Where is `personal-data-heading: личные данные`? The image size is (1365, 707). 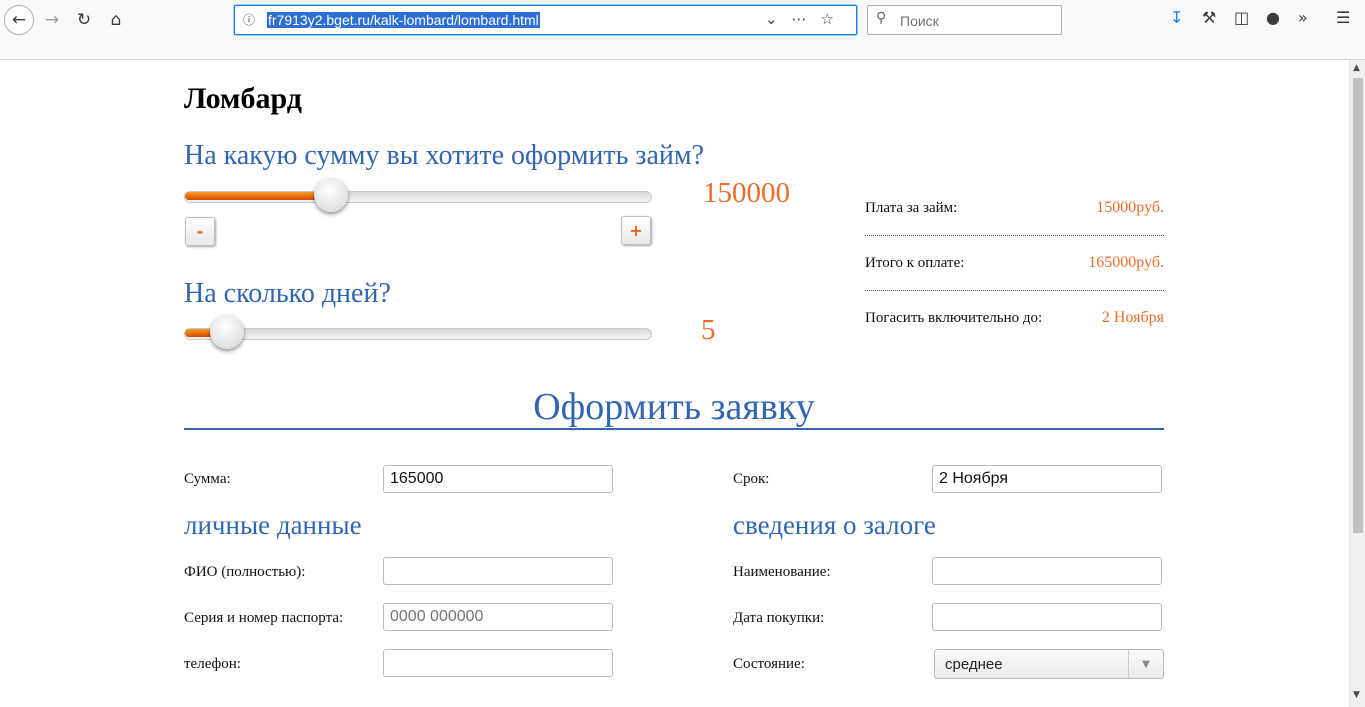 personal-data-heading: личные данные is located at coordinates (273, 525).